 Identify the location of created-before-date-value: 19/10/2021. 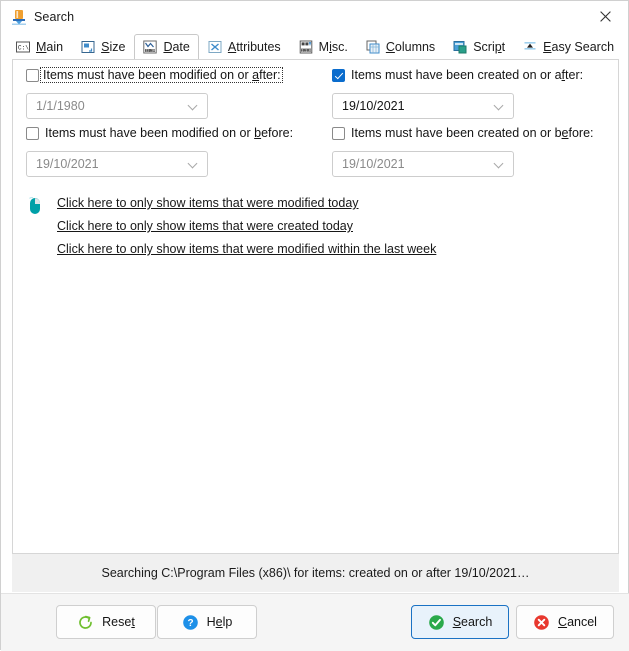
(373, 164).